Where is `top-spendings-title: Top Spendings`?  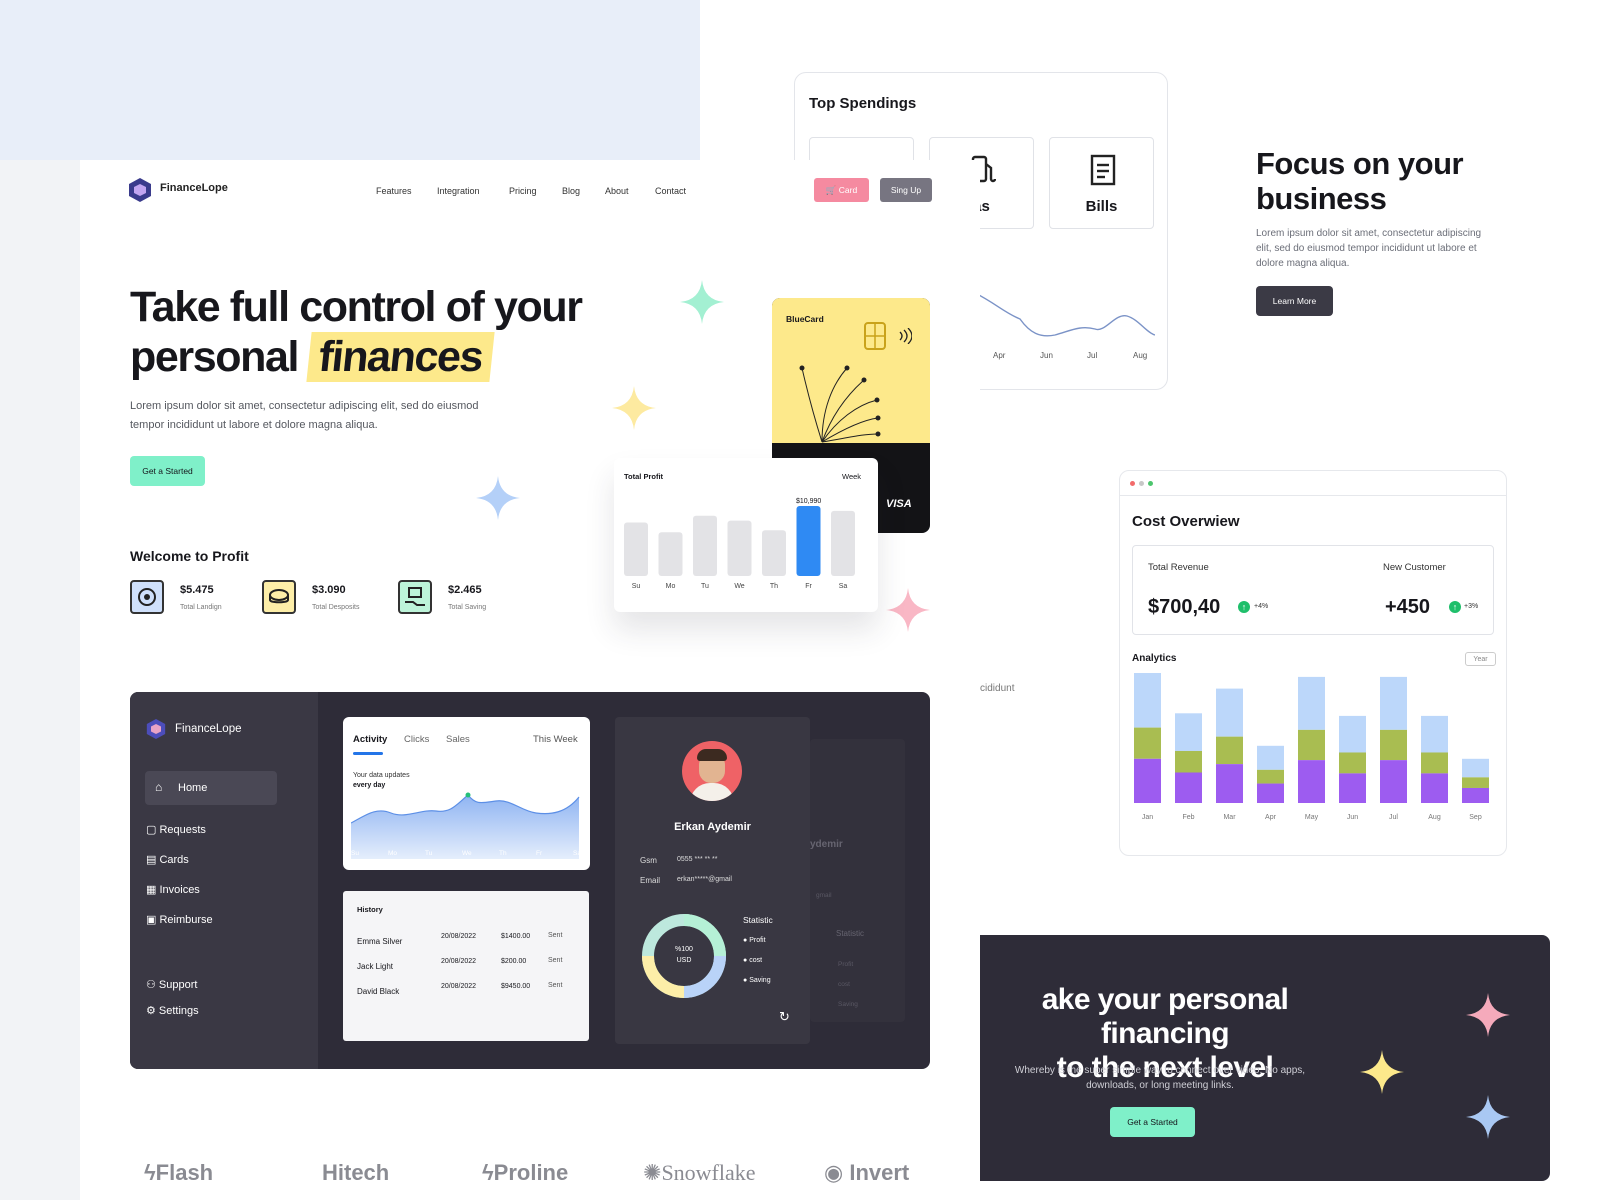
top-spendings-title: Top Spendings is located at coordinates (863, 103).